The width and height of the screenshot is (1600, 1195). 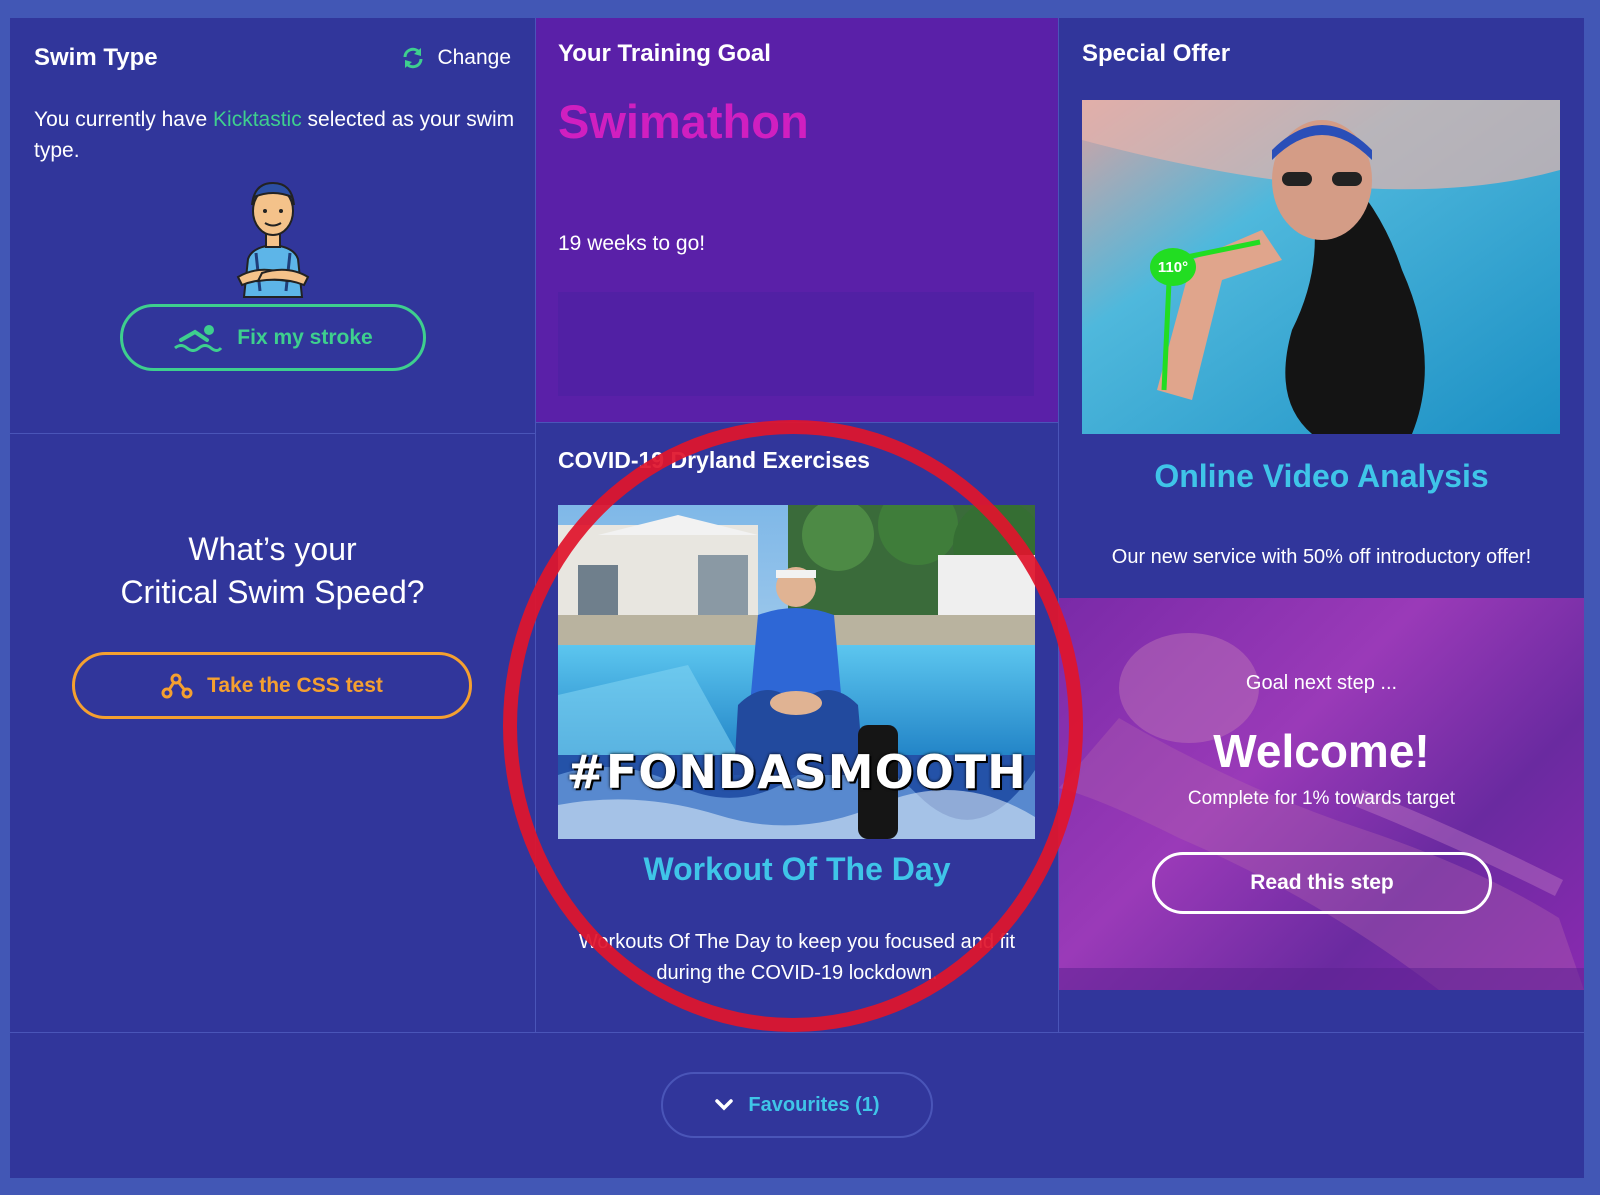 I want to click on swim-type-name: Kicktastic, so click(x=257, y=119).